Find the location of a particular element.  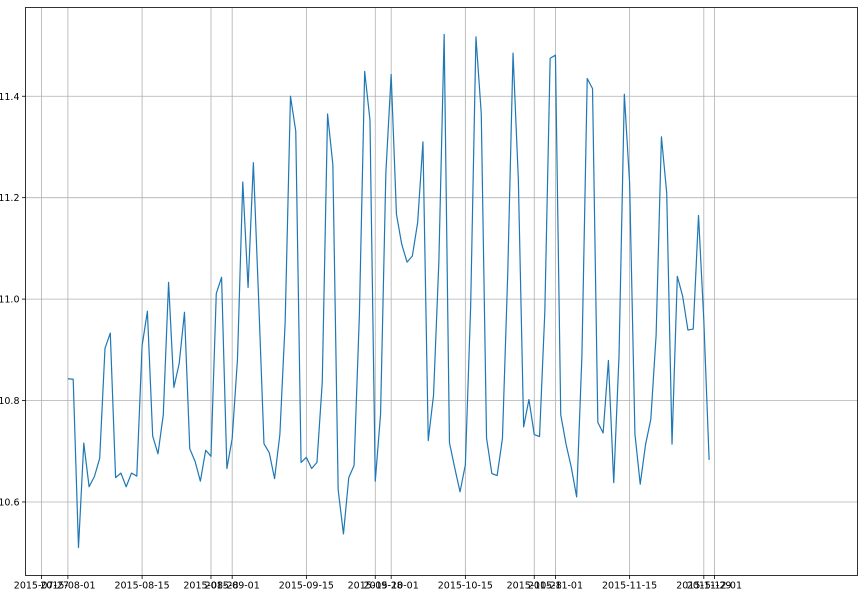

x-tick-label: 2015-09-01 is located at coordinates (232, 586).